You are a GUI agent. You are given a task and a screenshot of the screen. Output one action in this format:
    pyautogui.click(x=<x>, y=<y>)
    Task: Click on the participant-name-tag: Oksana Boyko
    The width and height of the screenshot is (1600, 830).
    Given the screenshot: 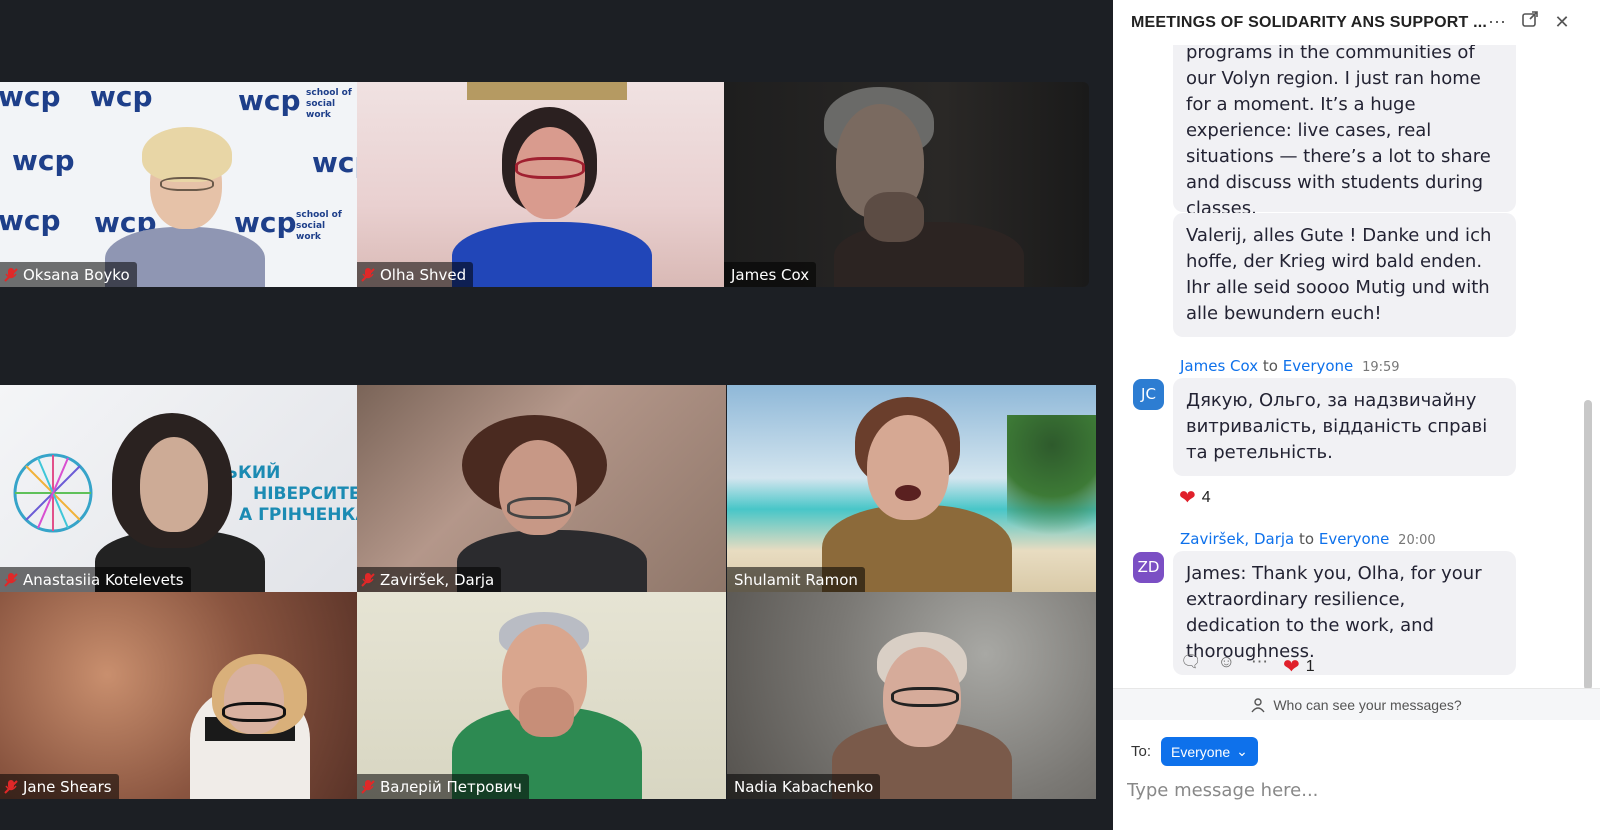 What is the action you would take?
    pyautogui.click(x=68, y=274)
    